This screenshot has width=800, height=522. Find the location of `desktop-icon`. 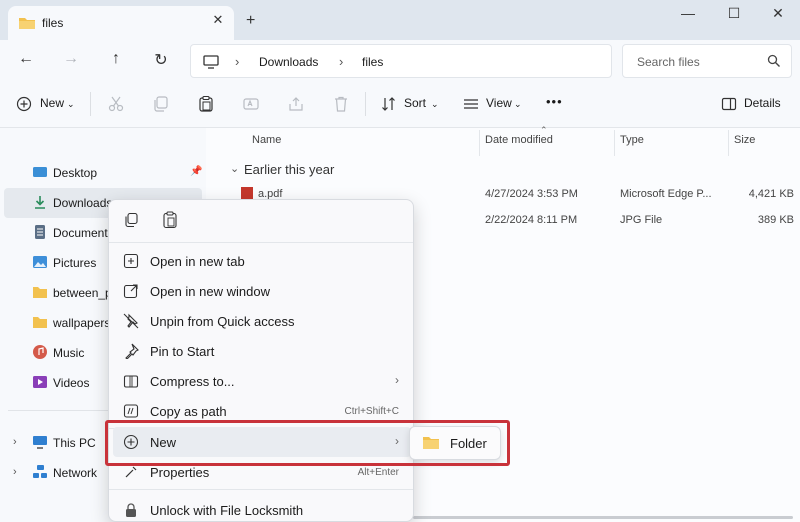

desktop-icon is located at coordinates (40, 172).